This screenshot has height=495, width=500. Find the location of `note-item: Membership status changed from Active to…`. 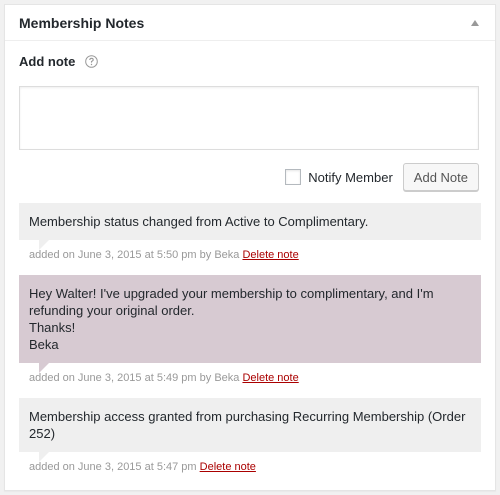

note-item: Membership status changed from Active to… is located at coordinates (250, 233).